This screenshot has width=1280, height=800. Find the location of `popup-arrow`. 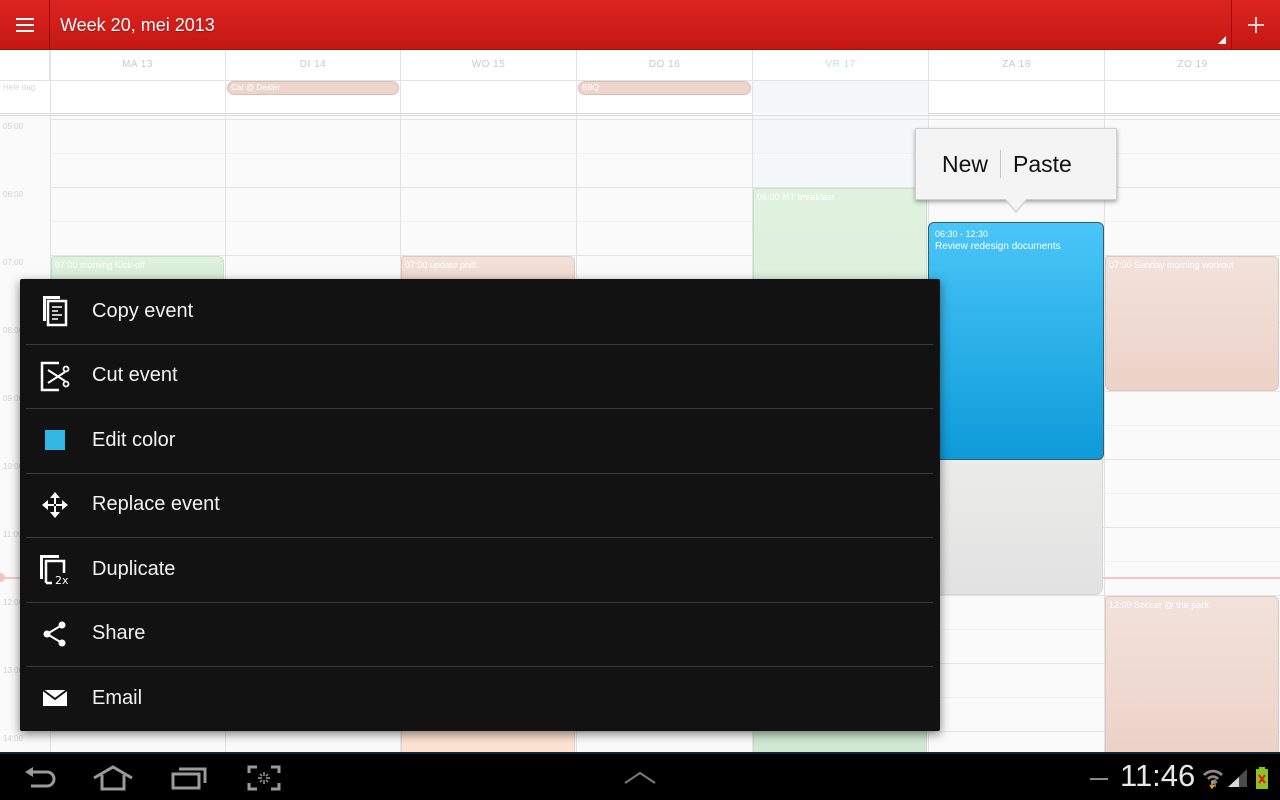

popup-arrow is located at coordinates (1016, 205).